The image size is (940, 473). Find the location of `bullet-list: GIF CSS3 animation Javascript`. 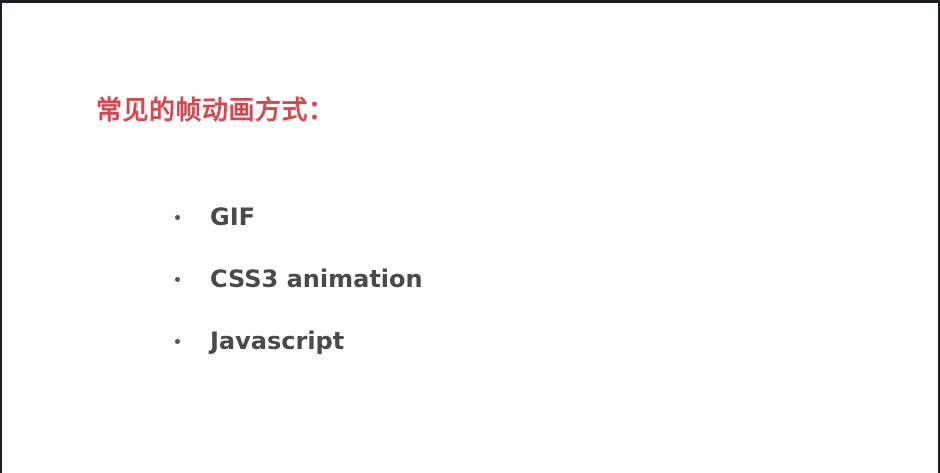

bullet-list: GIF CSS3 animation Javascript is located at coordinates (296, 293).